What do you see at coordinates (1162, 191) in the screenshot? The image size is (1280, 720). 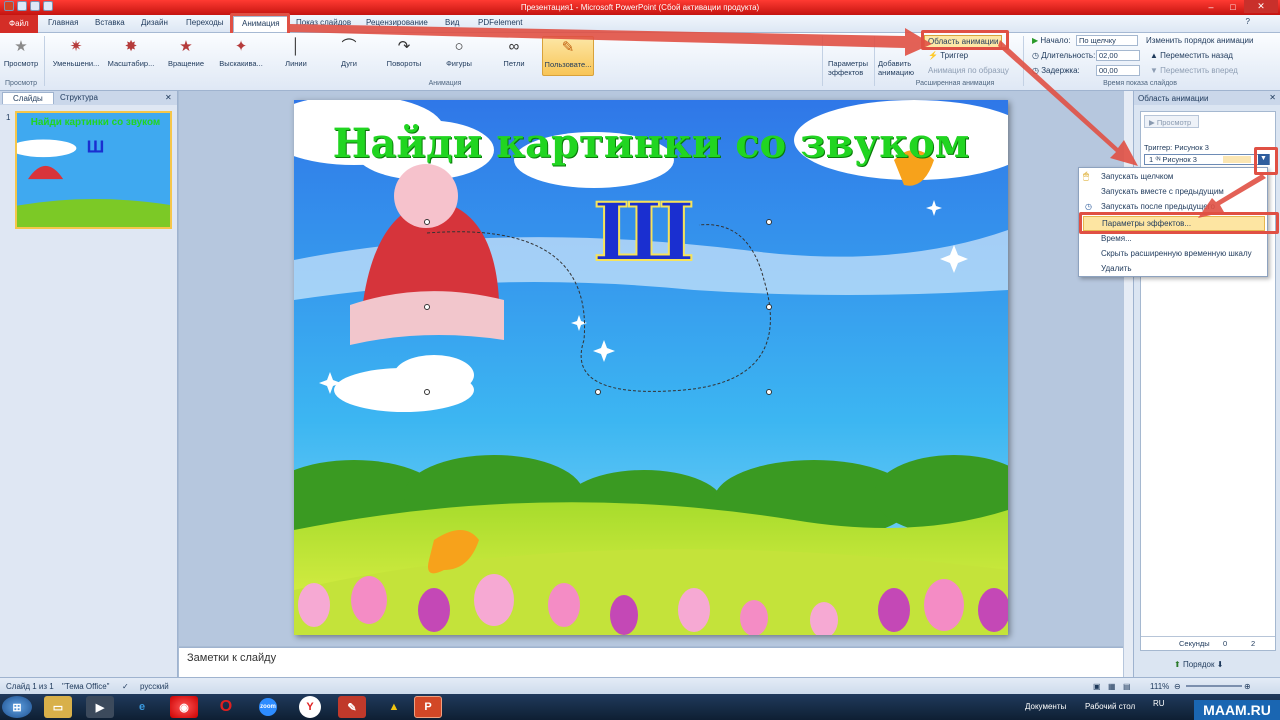 I see `menu-item-start-with-previous: Запускать вместе с предыдущим` at bounding box center [1162, 191].